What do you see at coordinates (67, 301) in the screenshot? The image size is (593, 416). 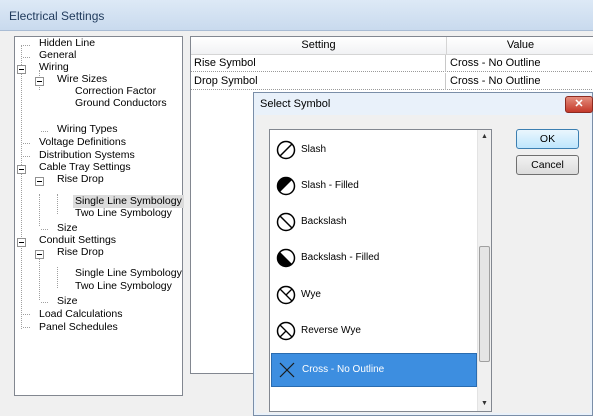 I see `tree-item-conduit-size: Size` at bounding box center [67, 301].